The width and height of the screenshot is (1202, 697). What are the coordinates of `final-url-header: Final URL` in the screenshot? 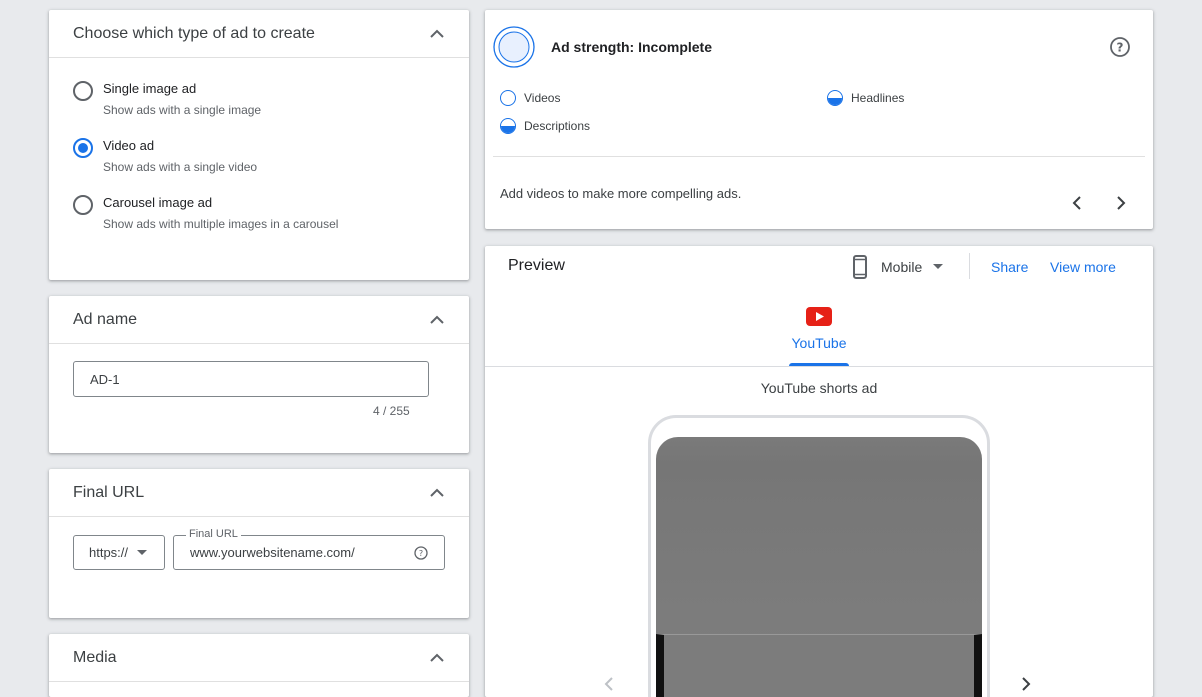 It's located at (259, 493).